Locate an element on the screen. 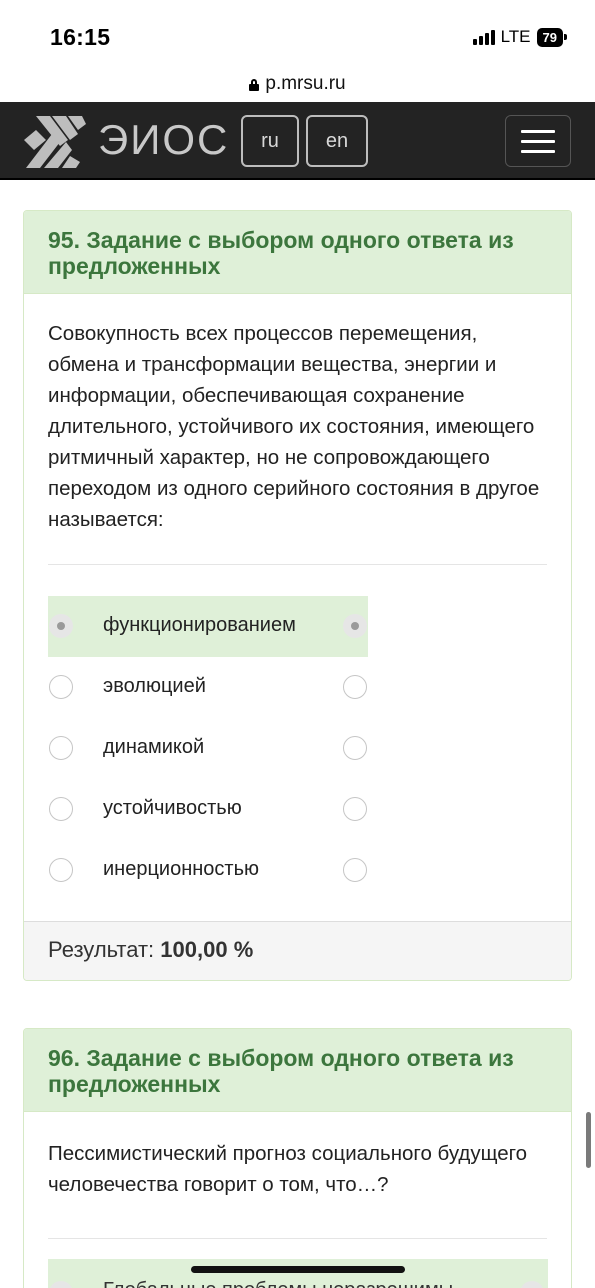 The height and width of the screenshot is (1288, 595). result-value: 100,00 % is located at coordinates (207, 949).